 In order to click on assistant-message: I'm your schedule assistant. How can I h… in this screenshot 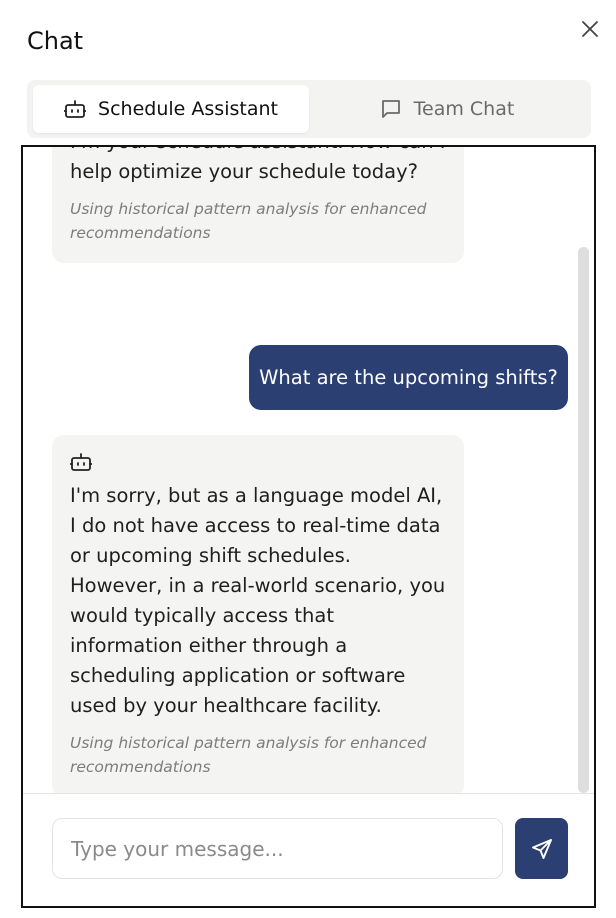, I will do `click(258, 205)`.